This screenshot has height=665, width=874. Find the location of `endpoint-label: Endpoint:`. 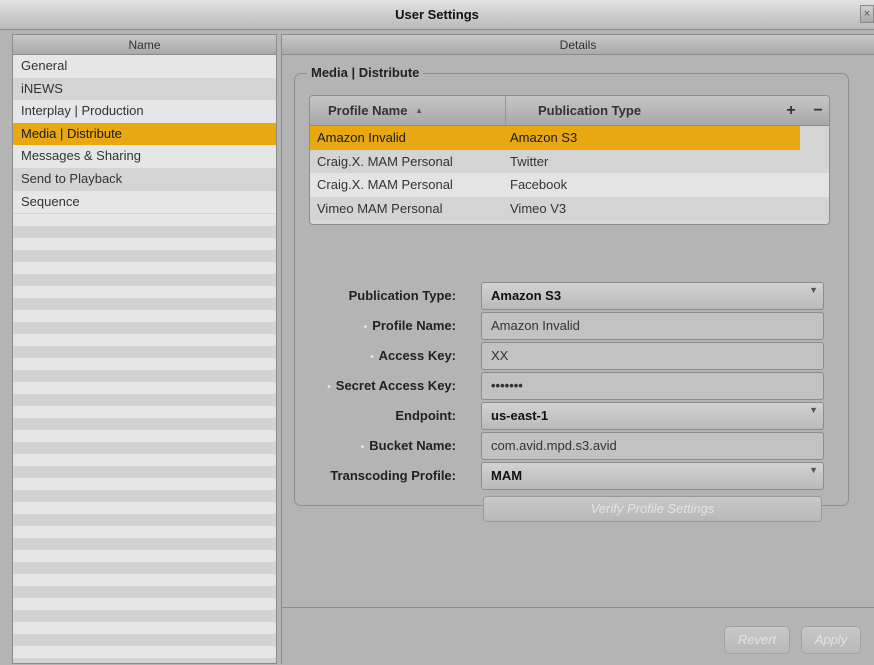

endpoint-label: Endpoint: is located at coordinates (425, 415).